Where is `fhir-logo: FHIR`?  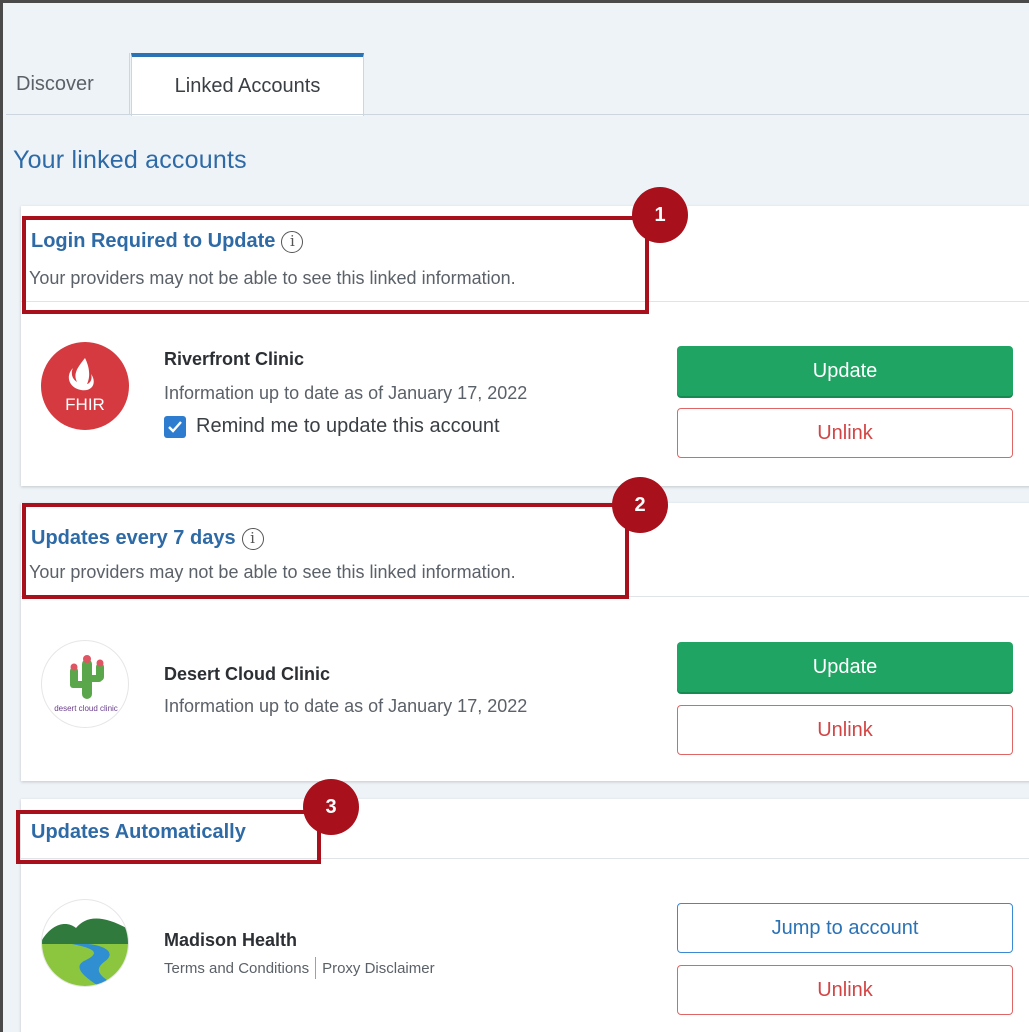 fhir-logo: FHIR is located at coordinates (85, 386).